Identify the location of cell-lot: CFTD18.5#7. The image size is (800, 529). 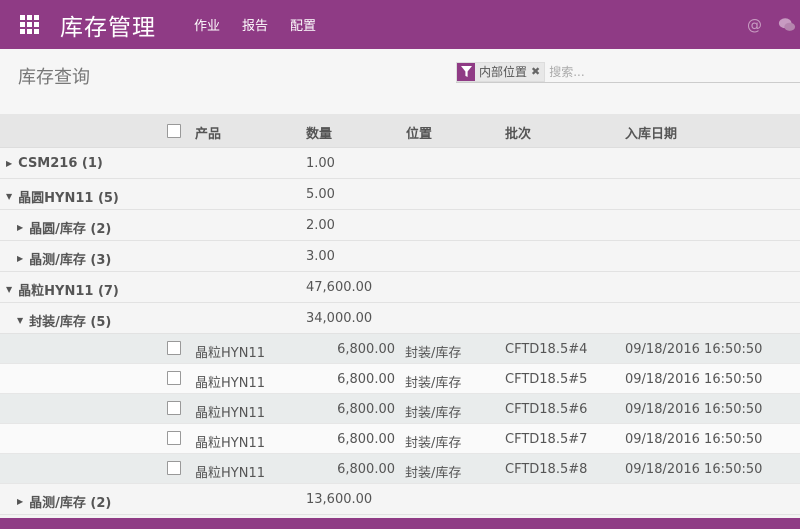
(546, 439).